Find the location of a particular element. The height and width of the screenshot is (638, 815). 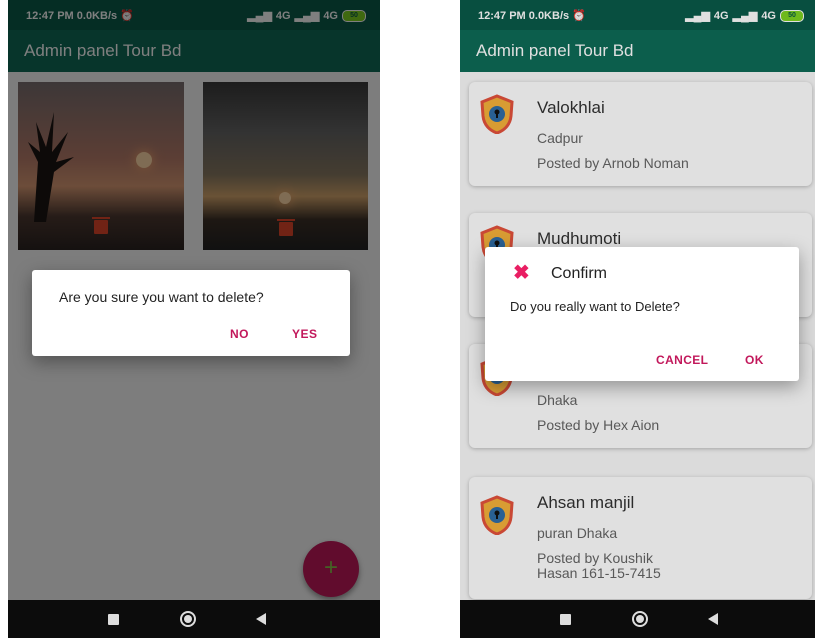

cancel-button: CANCEL is located at coordinates (682, 360).